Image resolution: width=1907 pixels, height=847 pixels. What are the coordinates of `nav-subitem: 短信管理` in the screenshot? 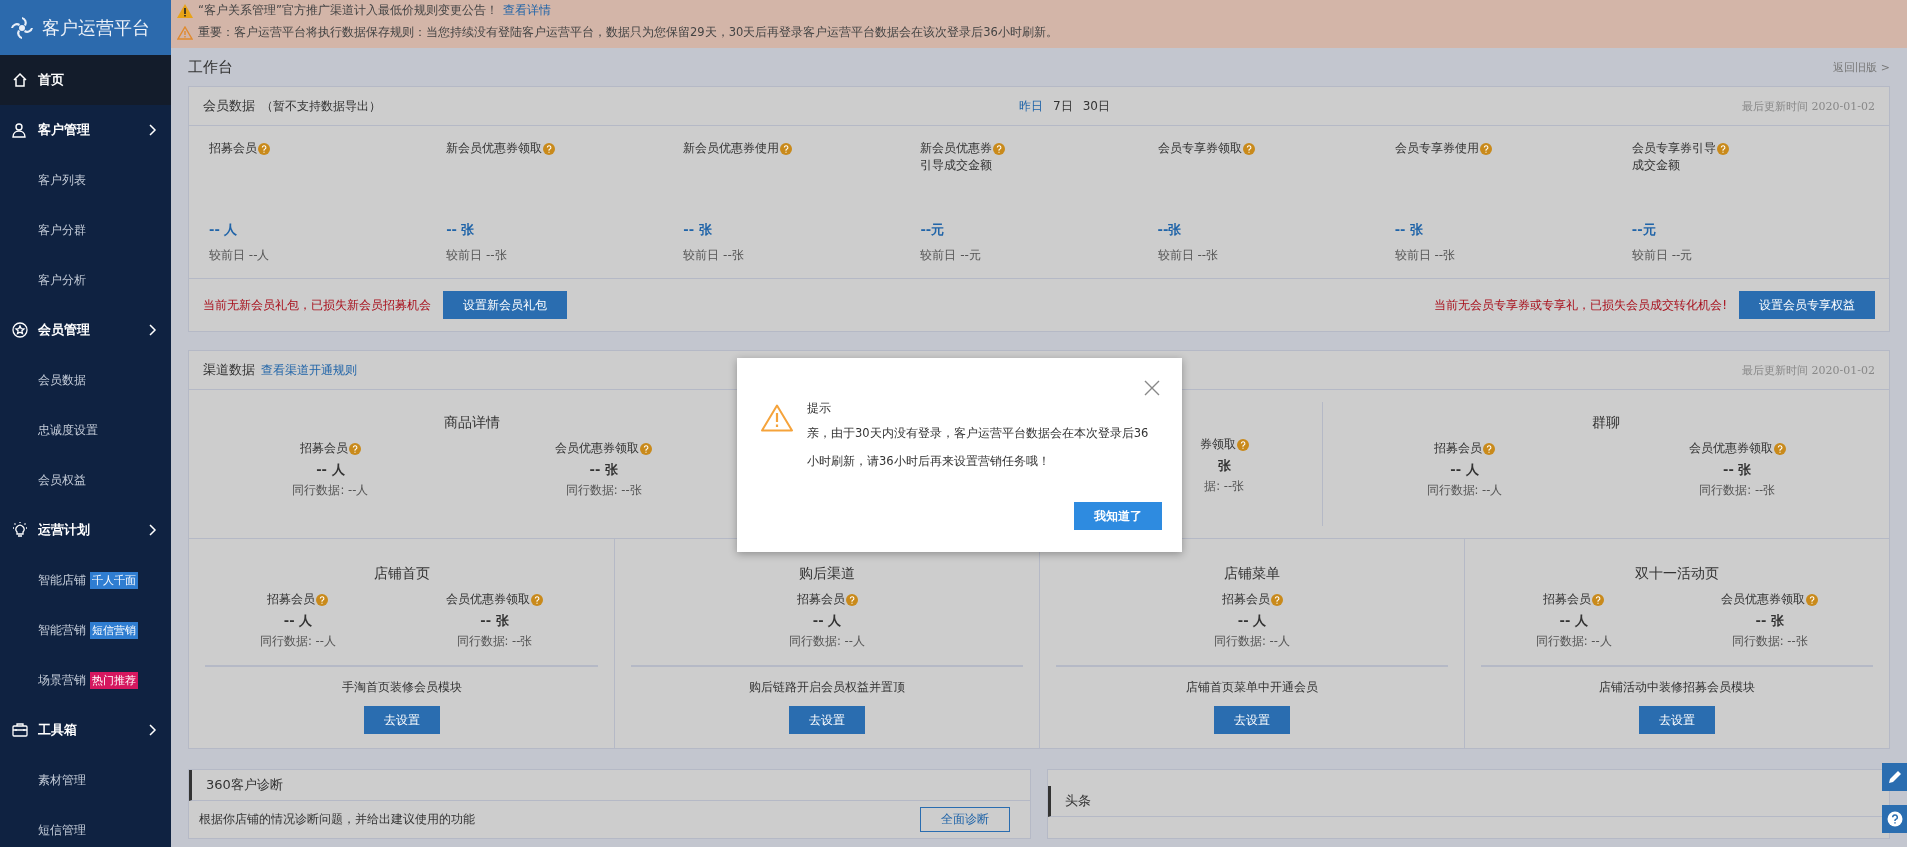 It's located at (62, 830).